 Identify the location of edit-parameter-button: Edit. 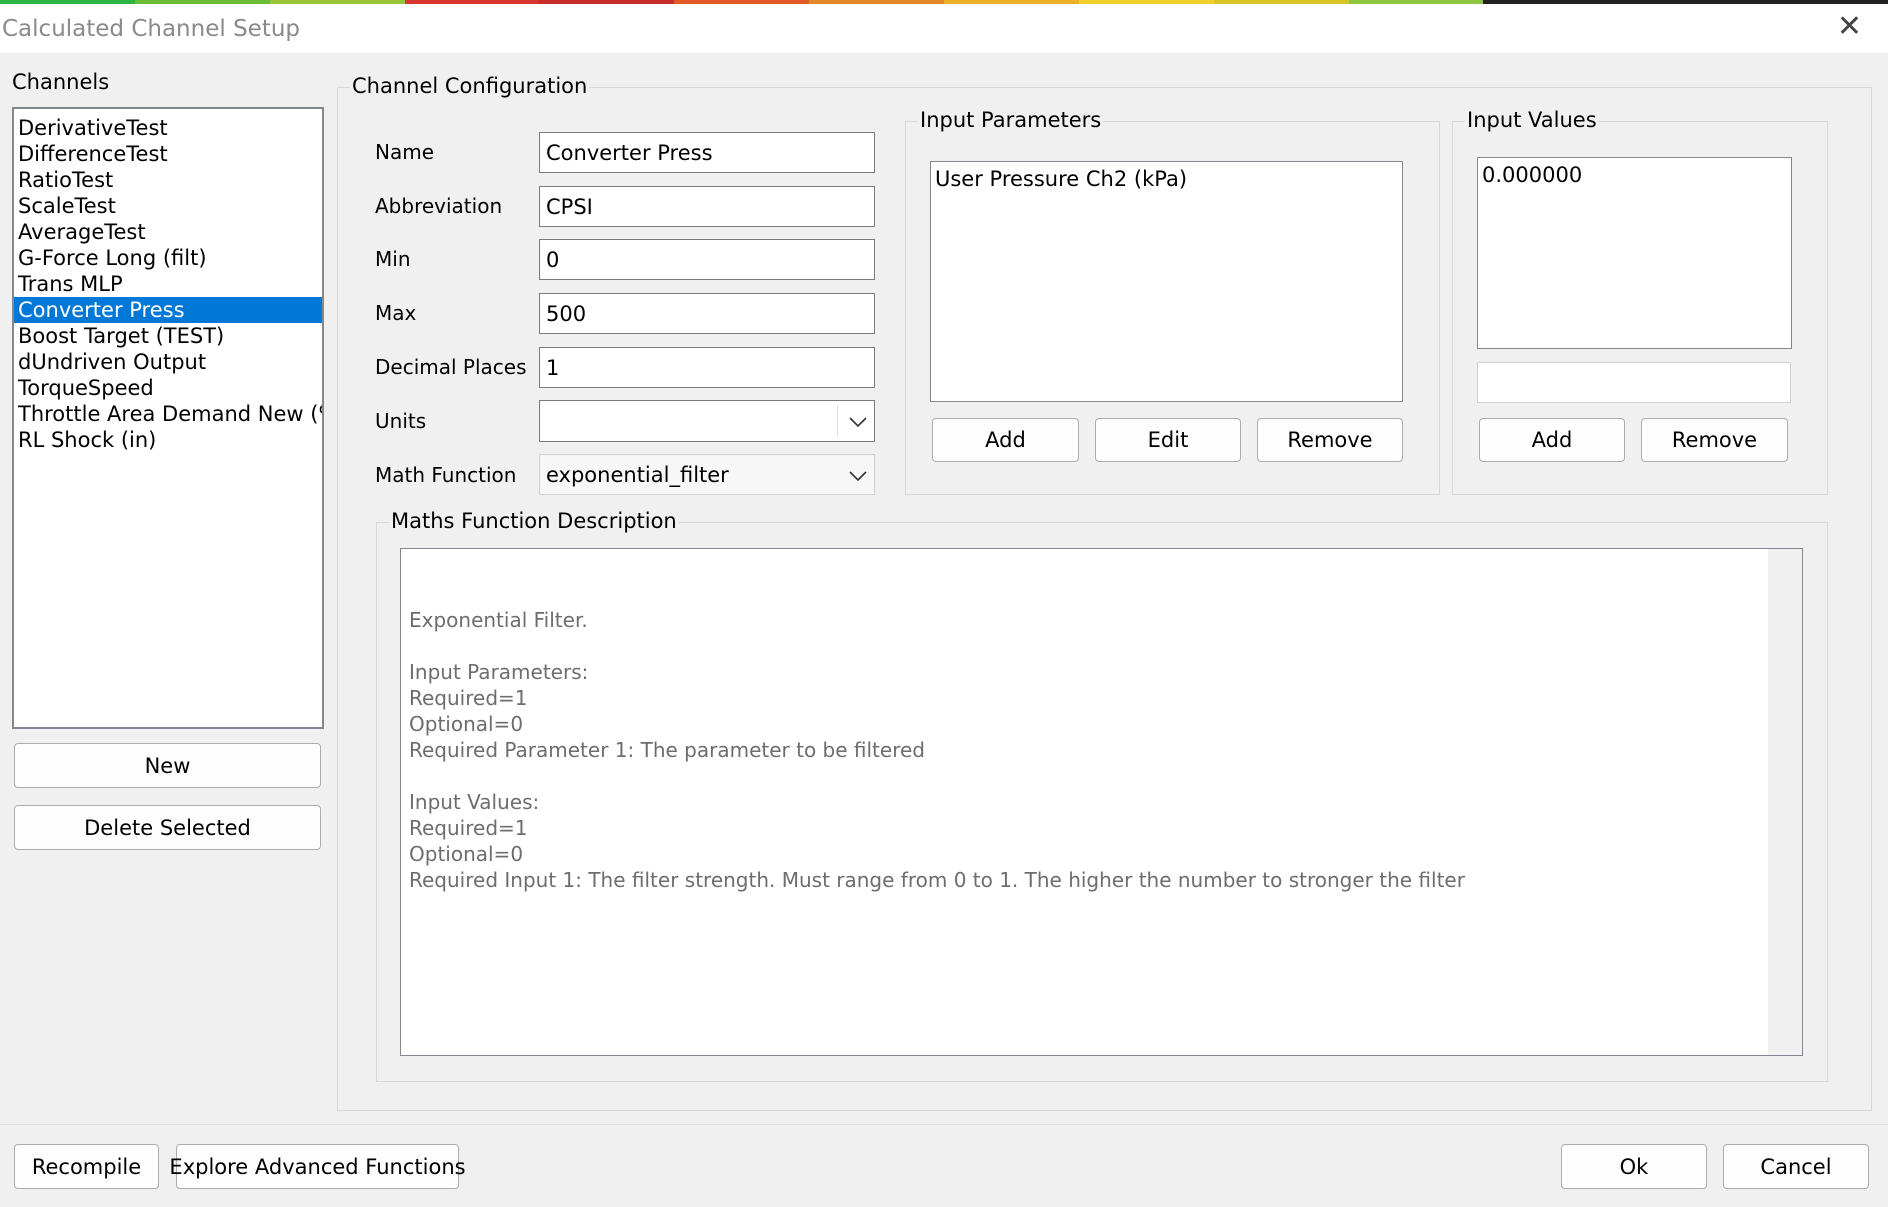
(1168, 440).